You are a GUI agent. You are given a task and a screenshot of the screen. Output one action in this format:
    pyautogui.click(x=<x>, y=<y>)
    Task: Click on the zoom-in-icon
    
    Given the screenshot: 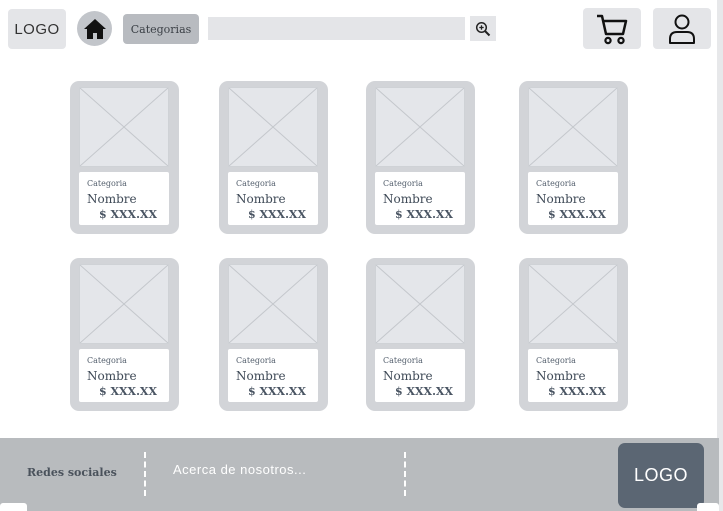 What is the action you would take?
    pyautogui.click(x=483, y=28)
    